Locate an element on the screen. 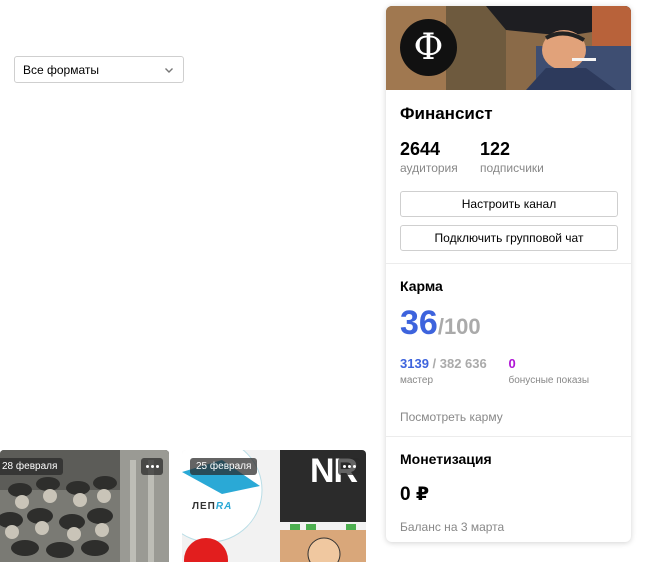 The image size is (645, 562). karma-value: 36 is located at coordinates (419, 323).